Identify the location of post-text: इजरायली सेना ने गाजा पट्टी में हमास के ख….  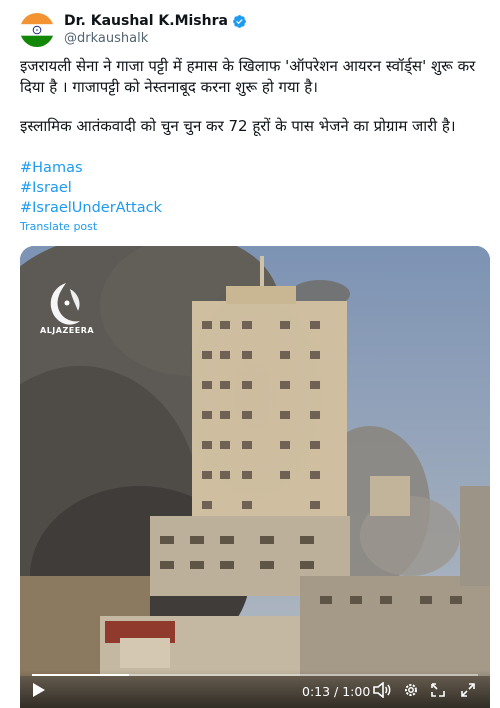
(251, 96).